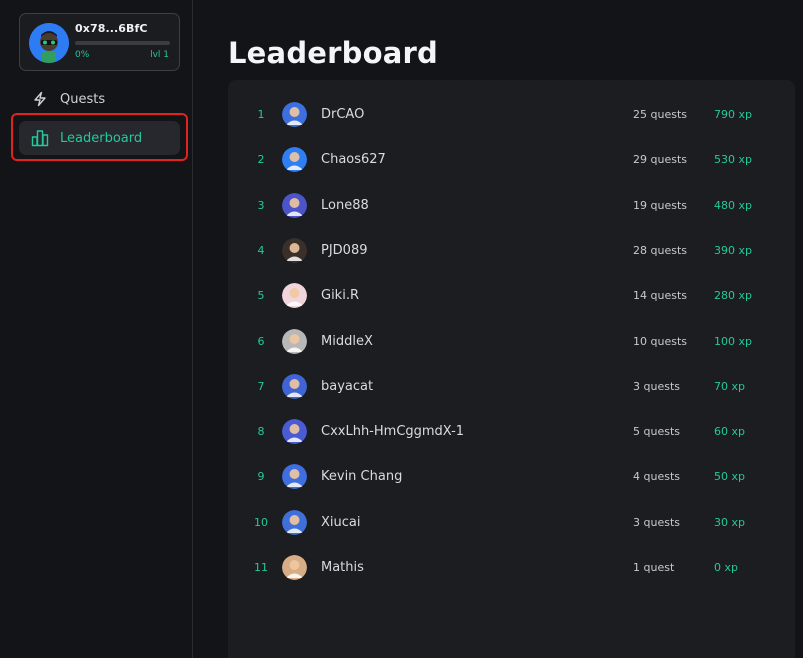 Image resolution: width=803 pixels, height=658 pixels. I want to click on username: Giki.R, so click(340, 296).